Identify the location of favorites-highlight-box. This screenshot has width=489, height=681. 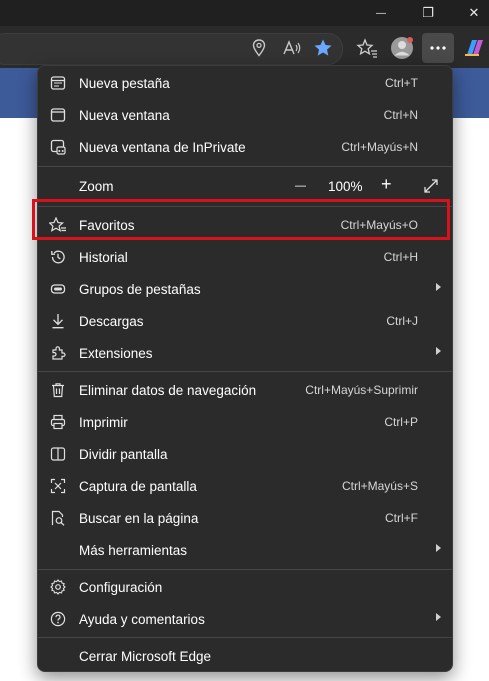
(241, 219).